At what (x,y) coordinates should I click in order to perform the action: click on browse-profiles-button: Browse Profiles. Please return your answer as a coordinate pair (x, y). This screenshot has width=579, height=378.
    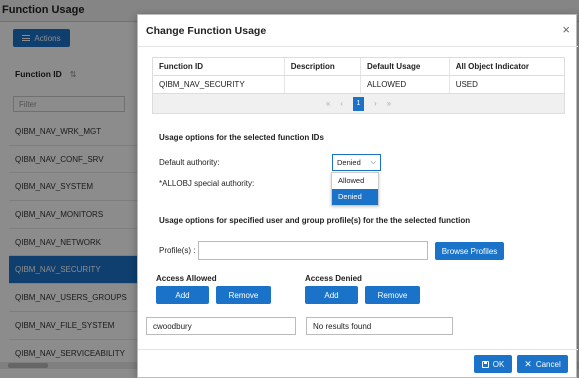
    Looking at the image, I should click on (469, 251).